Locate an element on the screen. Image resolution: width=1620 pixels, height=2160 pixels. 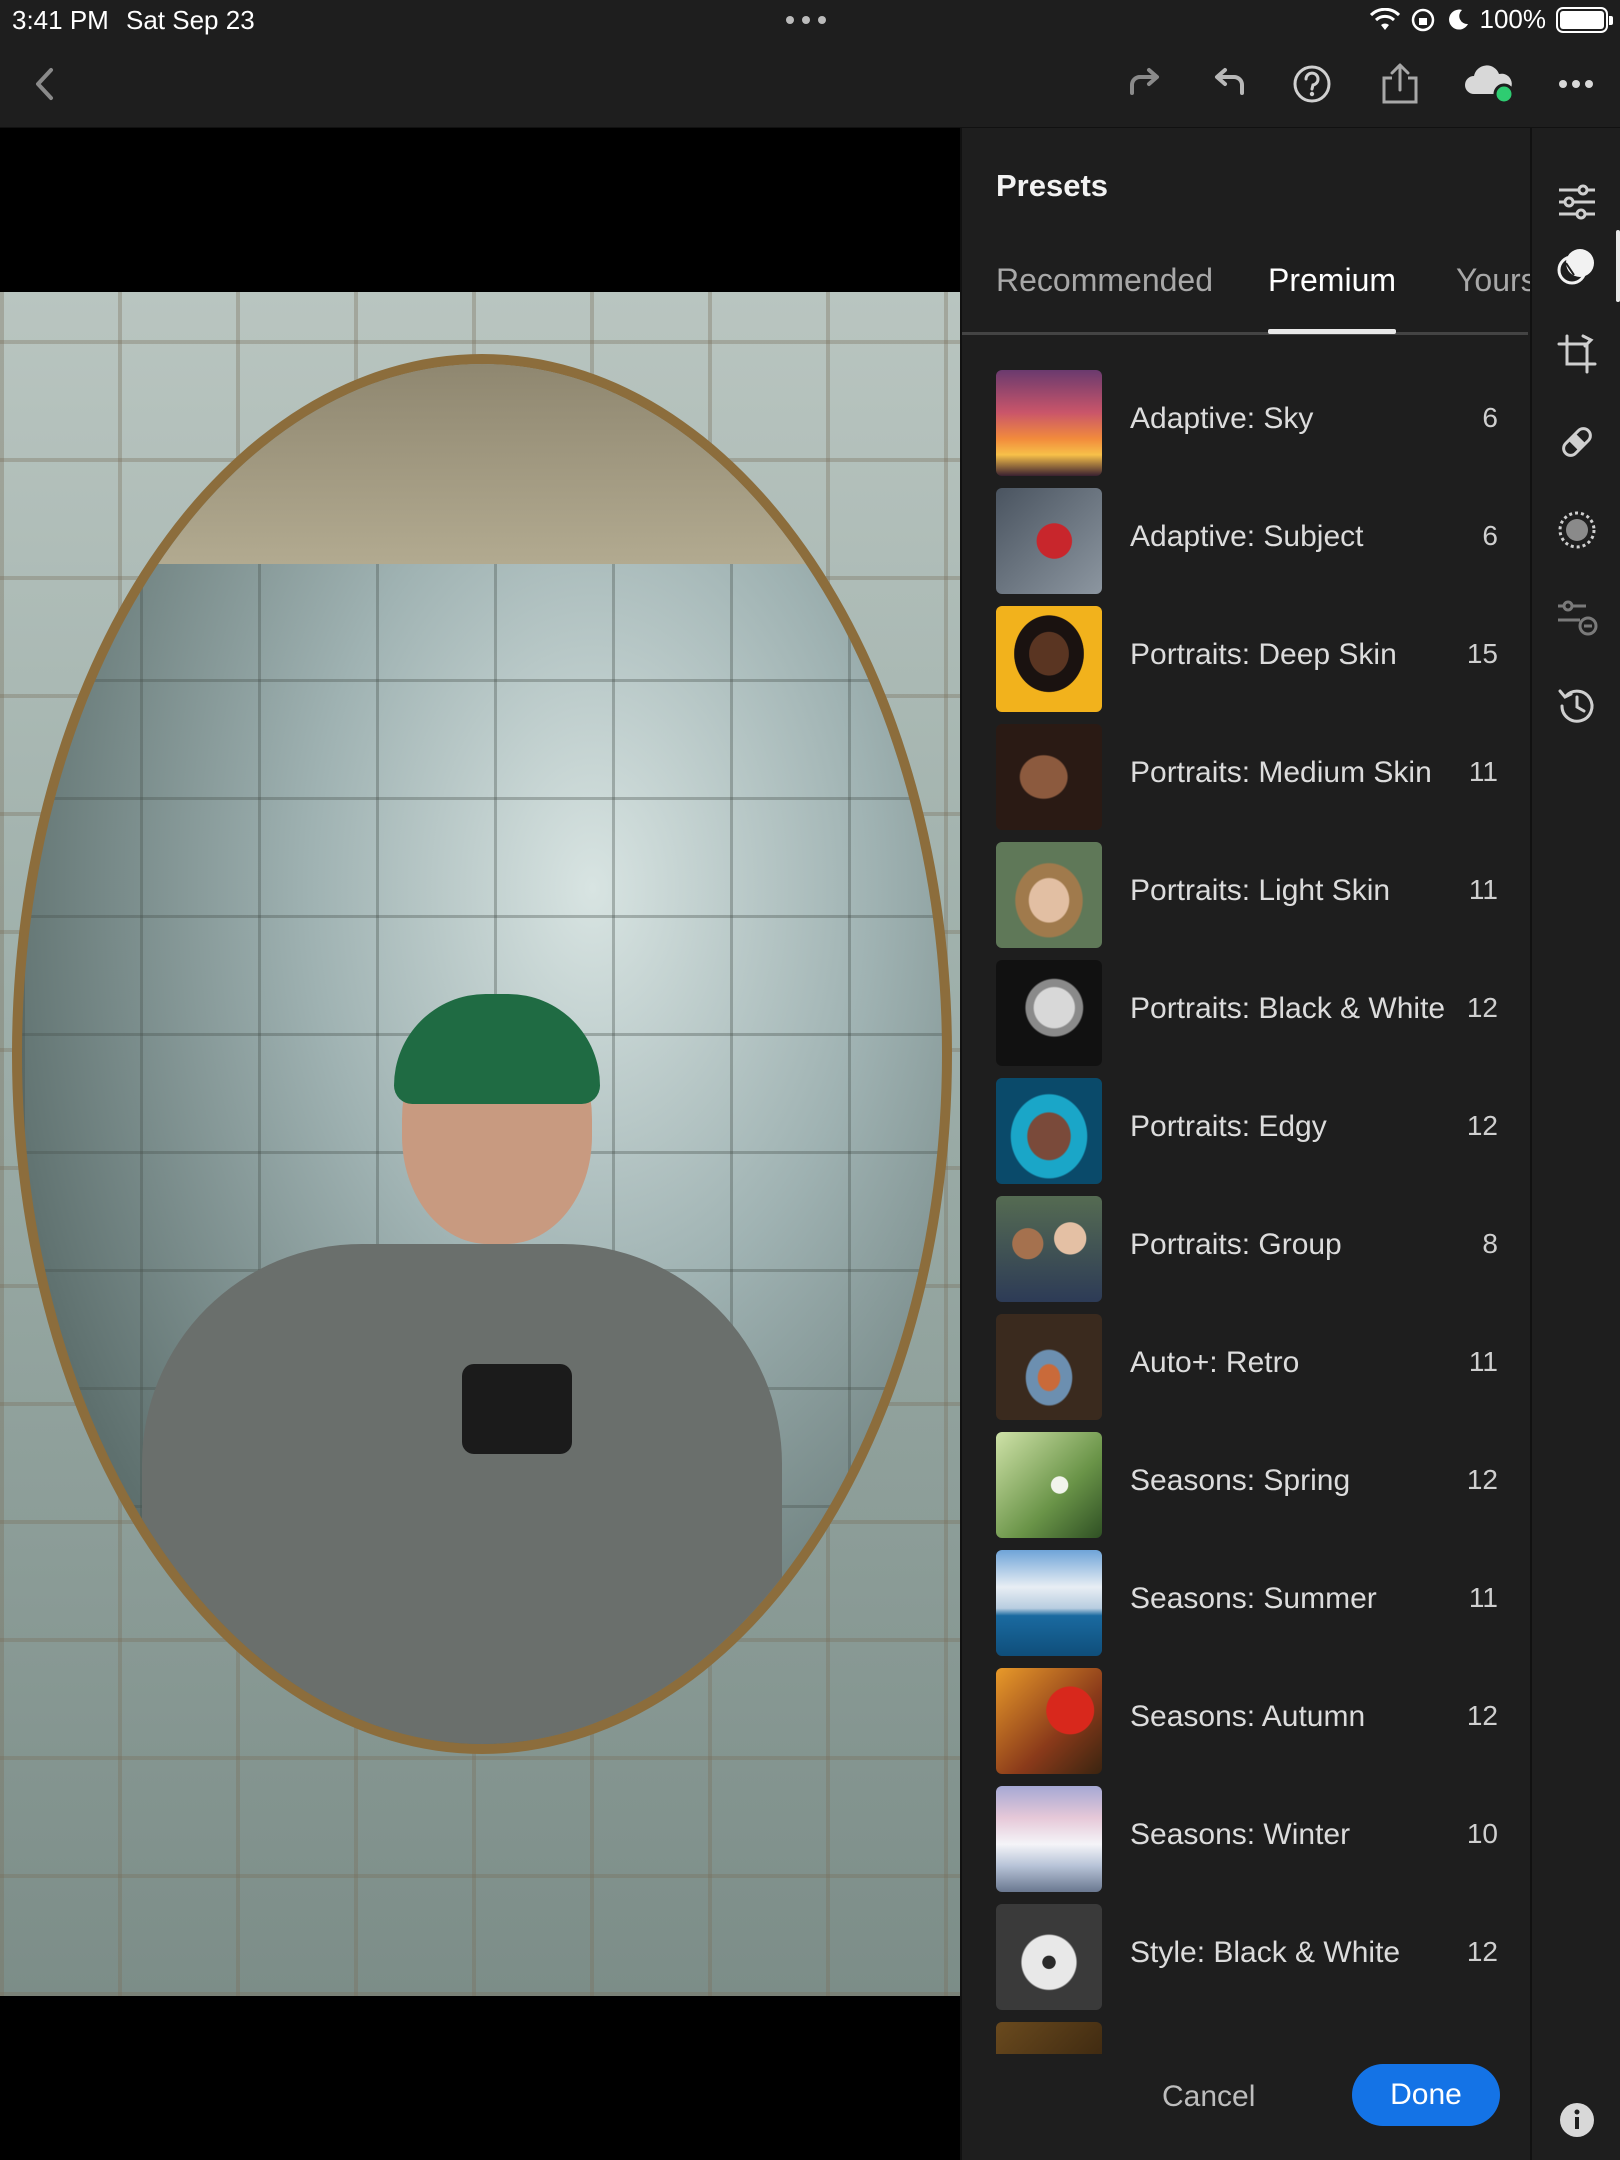
preset-name: Auto+: Retro is located at coordinates (1215, 1362).